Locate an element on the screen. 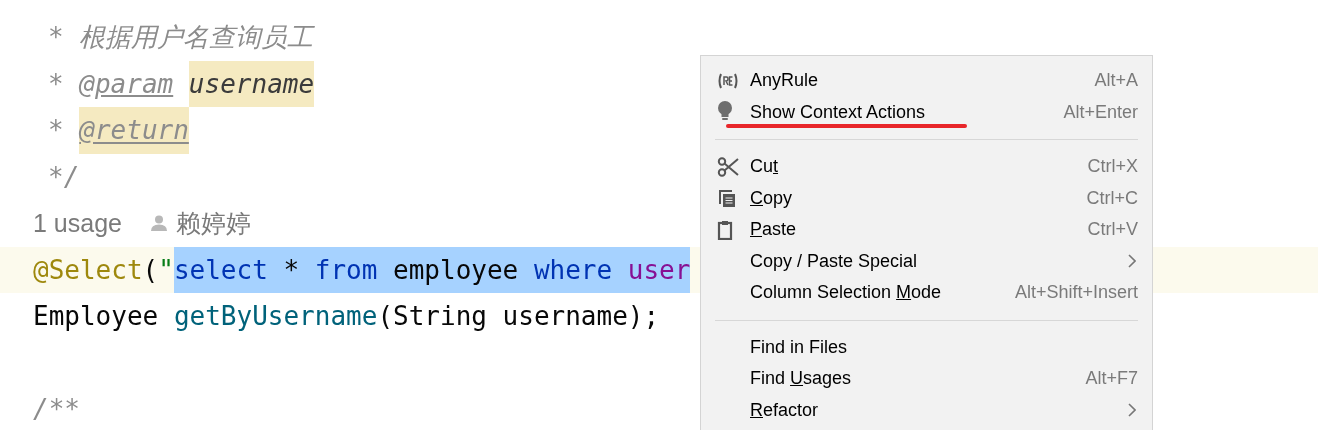  menu-item: Find in Files is located at coordinates (926, 347).